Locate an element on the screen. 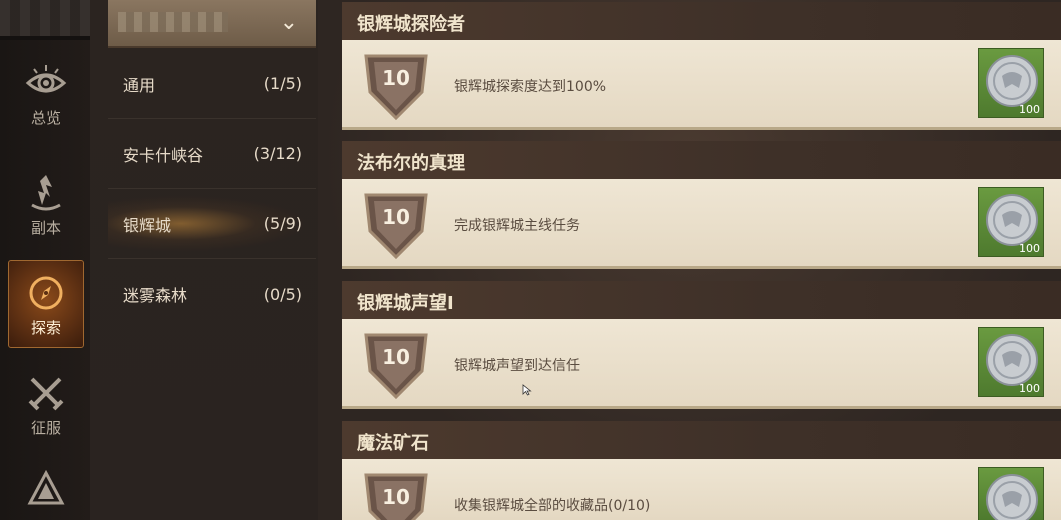 The image size is (1061, 520). category-dropdown: ⌄ is located at coordinates (212, 24).